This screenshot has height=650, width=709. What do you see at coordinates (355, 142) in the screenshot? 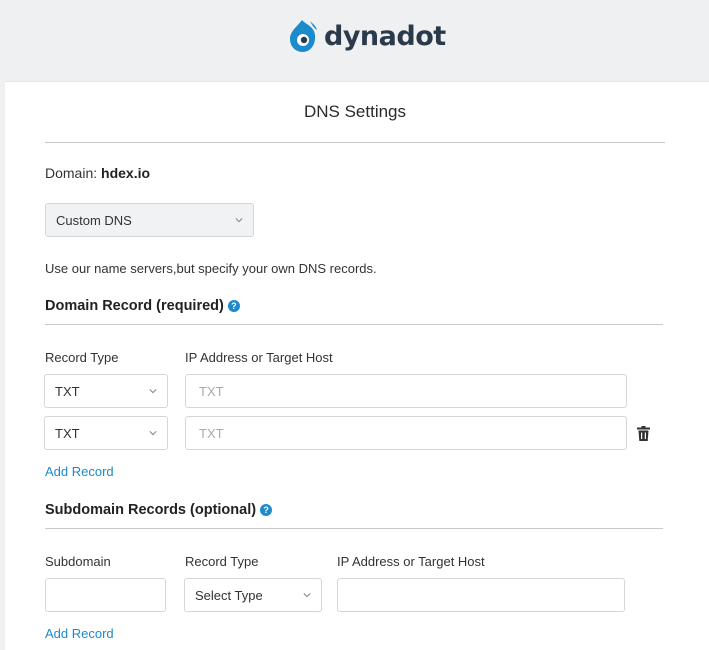
I see `title-divider` at bounding box center [355, 142].